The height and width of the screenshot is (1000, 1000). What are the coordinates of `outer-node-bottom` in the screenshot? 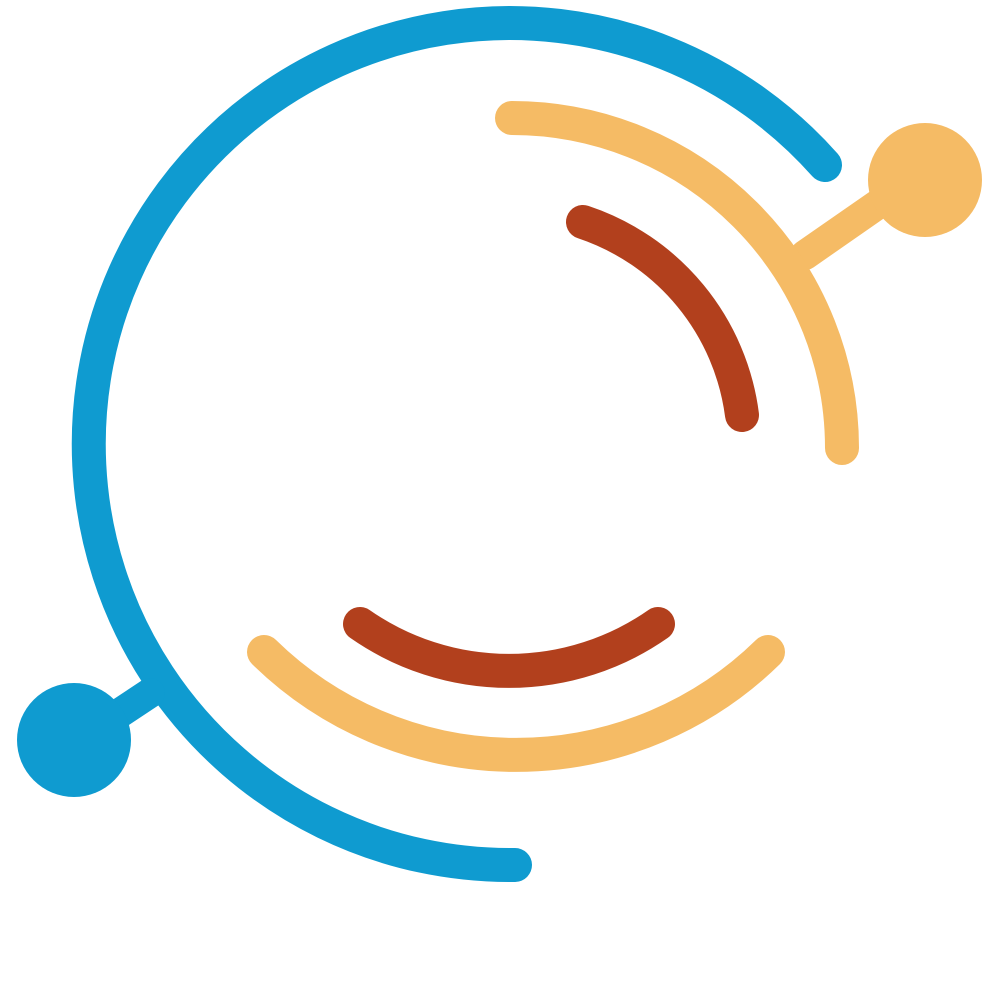 It's located at (74, 740).